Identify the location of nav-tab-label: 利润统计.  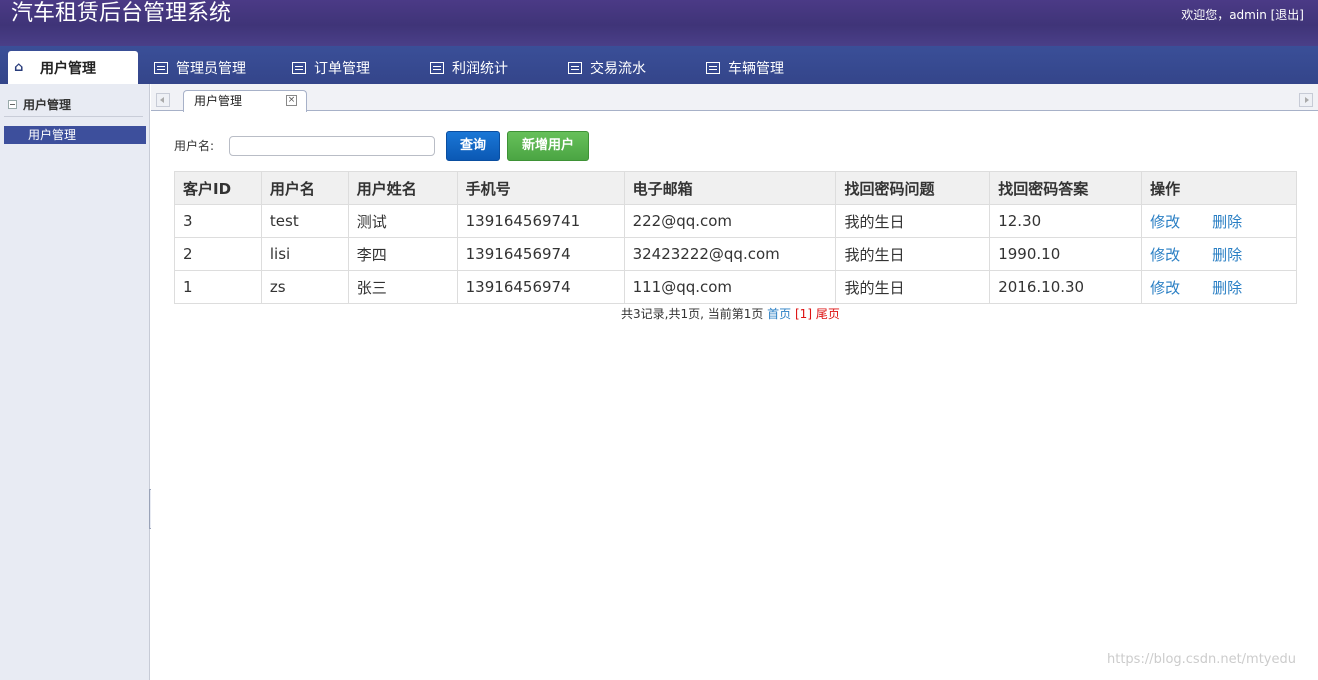
(480, 68).